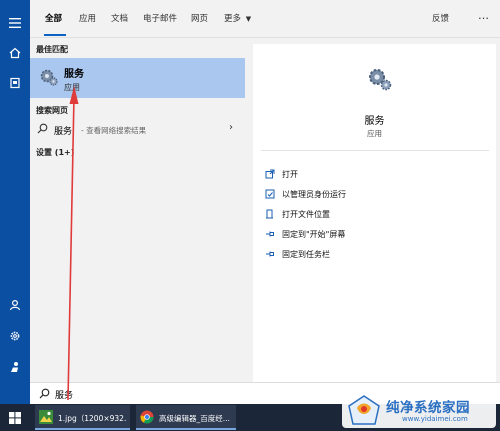 Image resolution: width=500 pixels, height=431 pixels. Describe the element at coordinates (440, 18) in the screenshot. I see `feedback-link: 反馈` at that location.